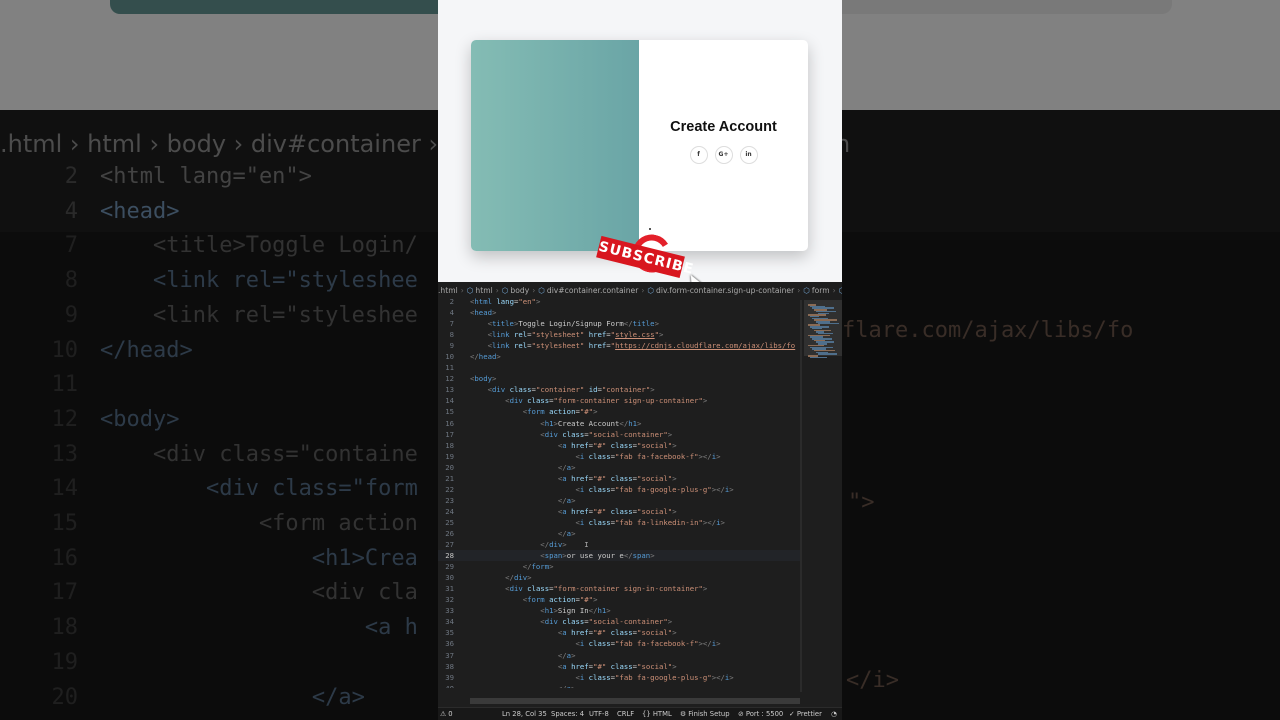 The width and height of the screenshot is (1280, 720). I want to click on minimap, so click(823, 496).